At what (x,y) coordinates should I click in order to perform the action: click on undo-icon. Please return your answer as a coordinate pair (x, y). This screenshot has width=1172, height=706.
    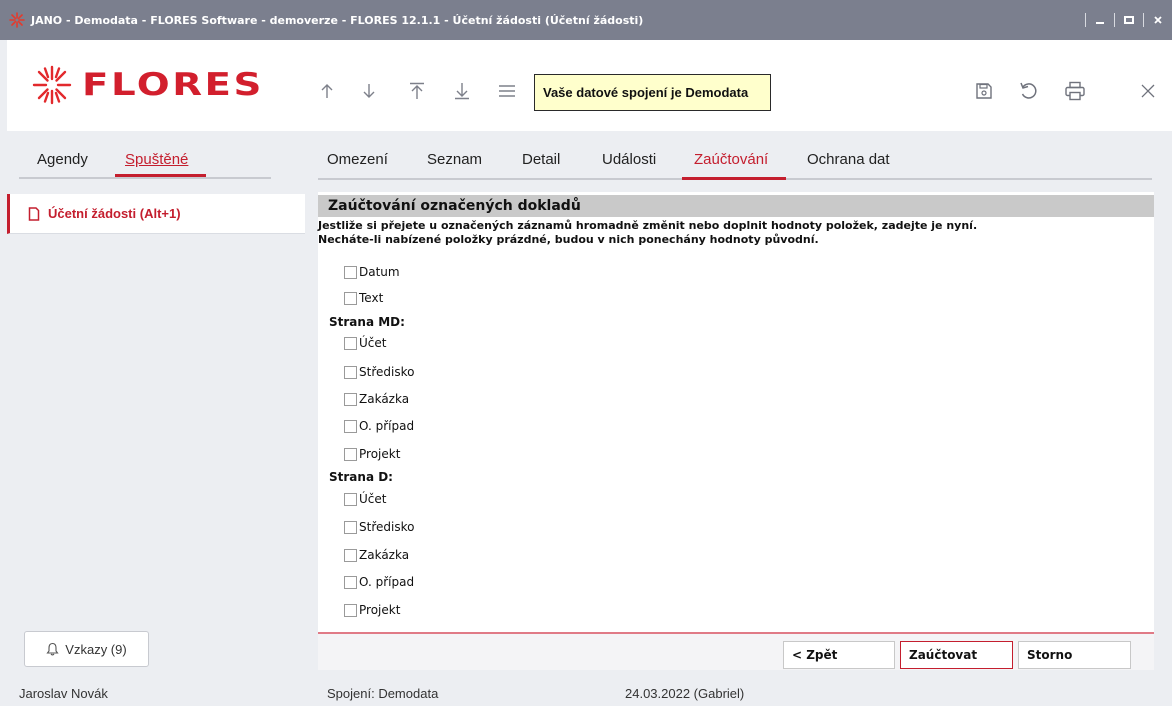
    Looking at the image, I should click on (1029, 91).